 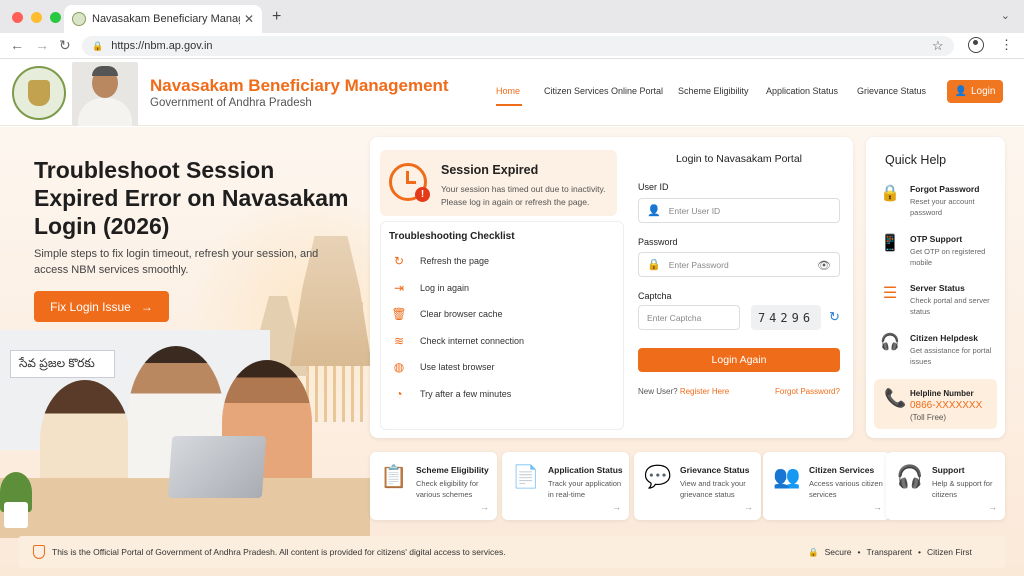 What do you see at coordinates (512, 16) in the screenshot?
I see `browser-tab-bar: Navasakam Beneficiary Management ✕ + ⌄` at bounding box center [512, 16].